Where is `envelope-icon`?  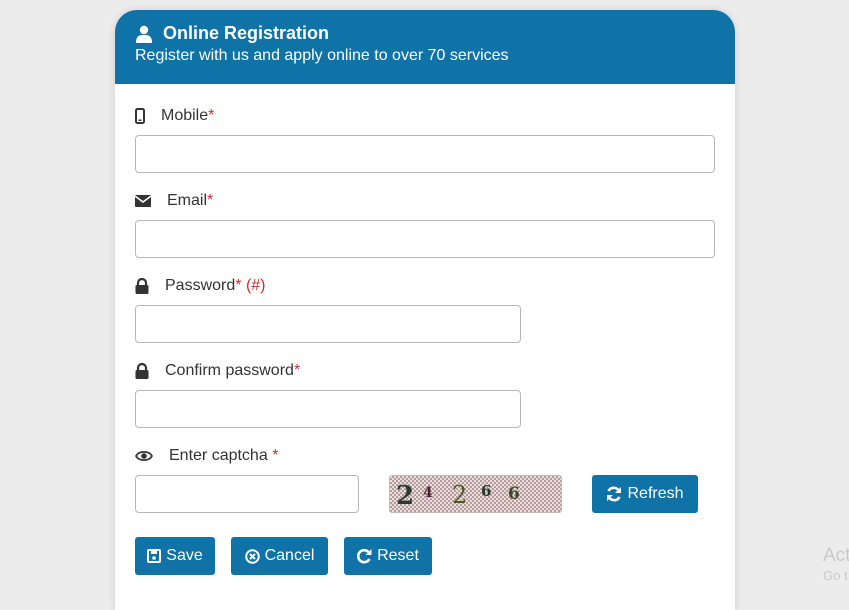
envelope-icon is located at coordinates (143, 201).